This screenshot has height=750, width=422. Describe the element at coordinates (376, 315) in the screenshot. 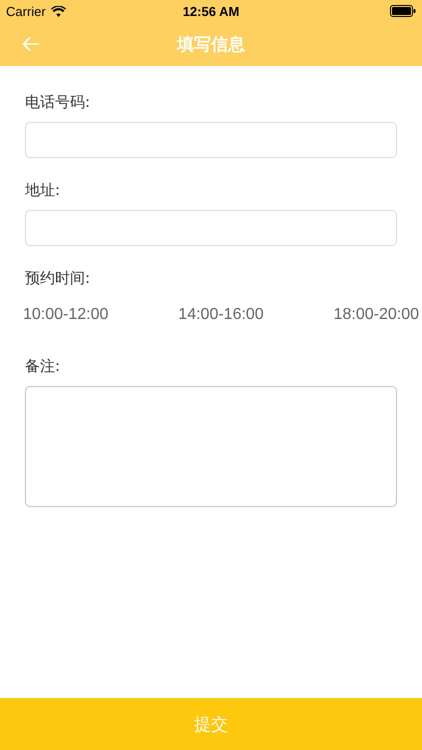

I see `time-slot: 18:00-20:00` at that location.